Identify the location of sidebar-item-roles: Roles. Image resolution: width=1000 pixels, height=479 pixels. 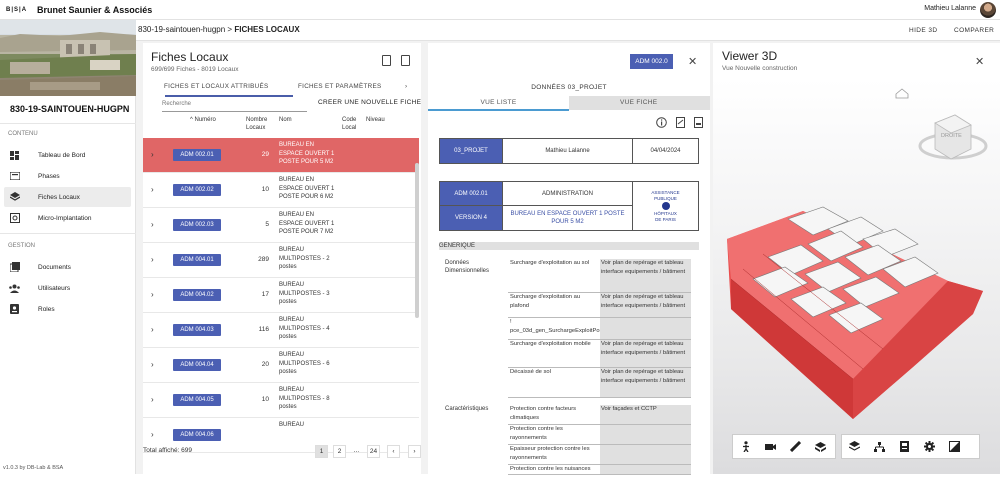
(67, 309).